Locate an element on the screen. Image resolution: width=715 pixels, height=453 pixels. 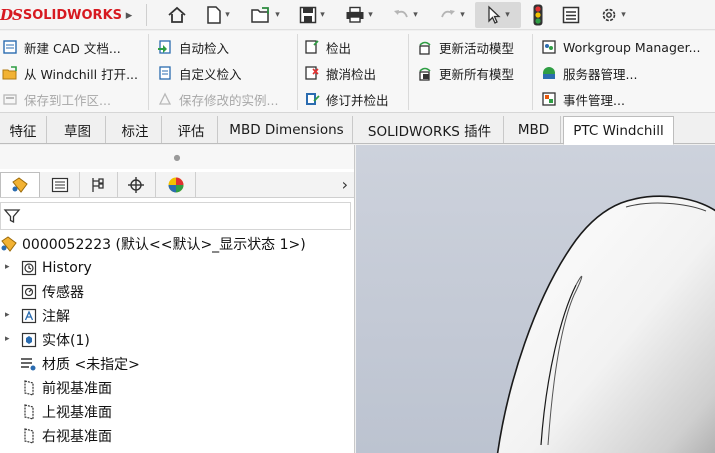
save-button: ▾ is located at coordinates (312, 15).